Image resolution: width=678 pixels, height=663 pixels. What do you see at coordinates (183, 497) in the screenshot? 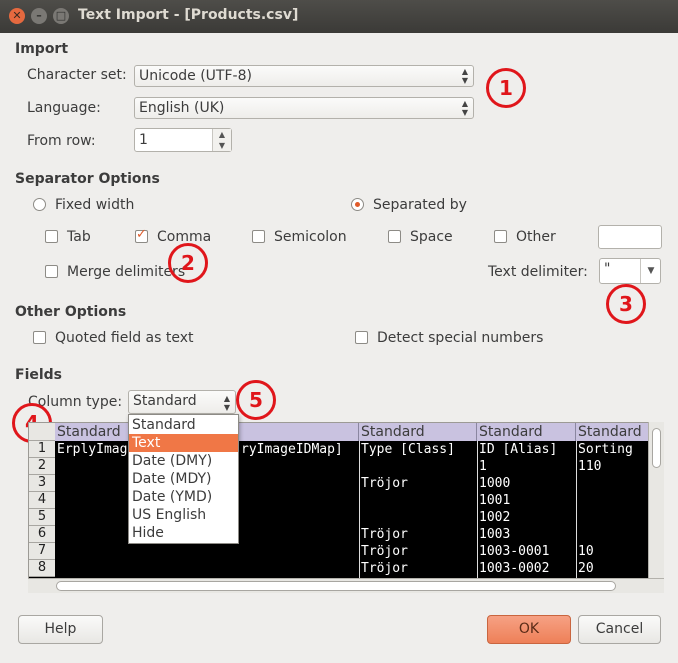
I see `option-date-ymd: Date (YMD)` at bounding box center [183, 497].